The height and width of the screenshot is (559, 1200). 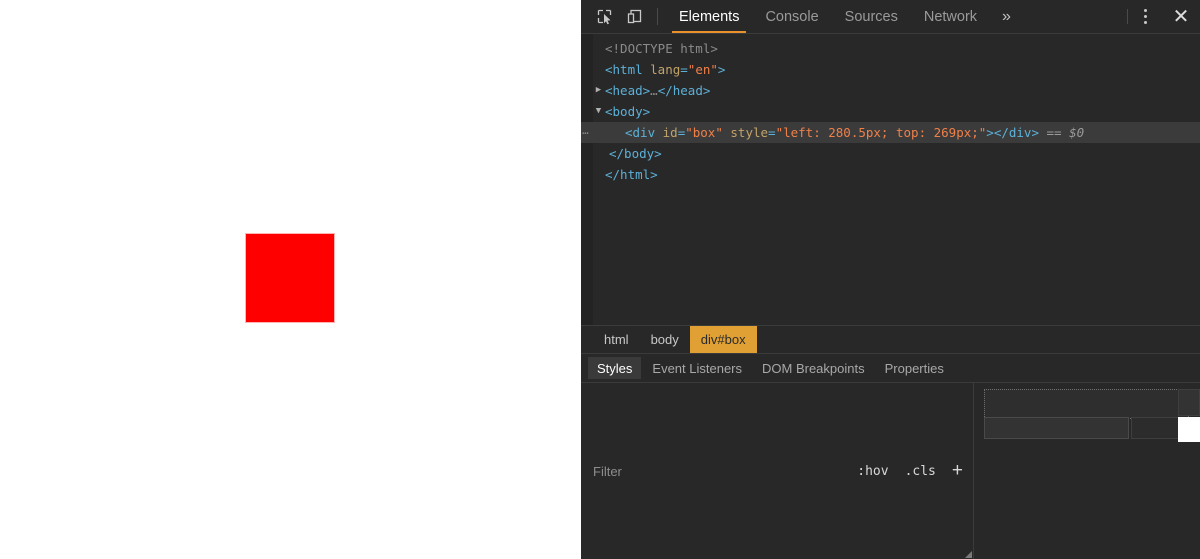 What do you see at coordinates (1086, 404) in the screenshot?
I see `box-model-outer` at bounding box center [1086, 404].